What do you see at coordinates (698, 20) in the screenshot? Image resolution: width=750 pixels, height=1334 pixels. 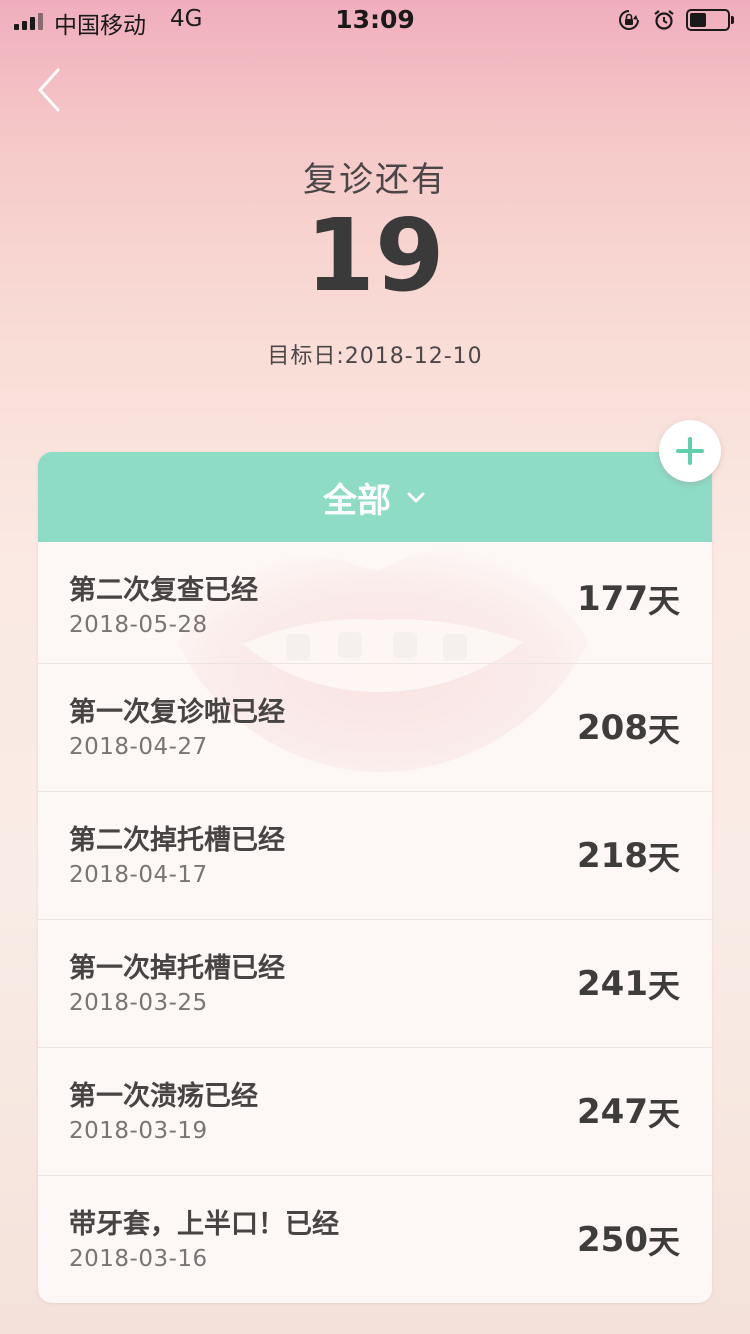 I see `battery-level` at bounding box center [698, 20].